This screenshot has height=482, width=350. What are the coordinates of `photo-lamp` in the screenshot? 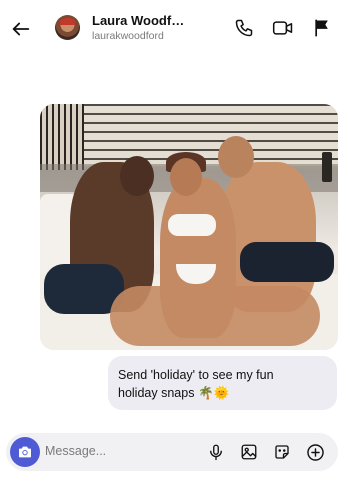 It's located at (327, 167).